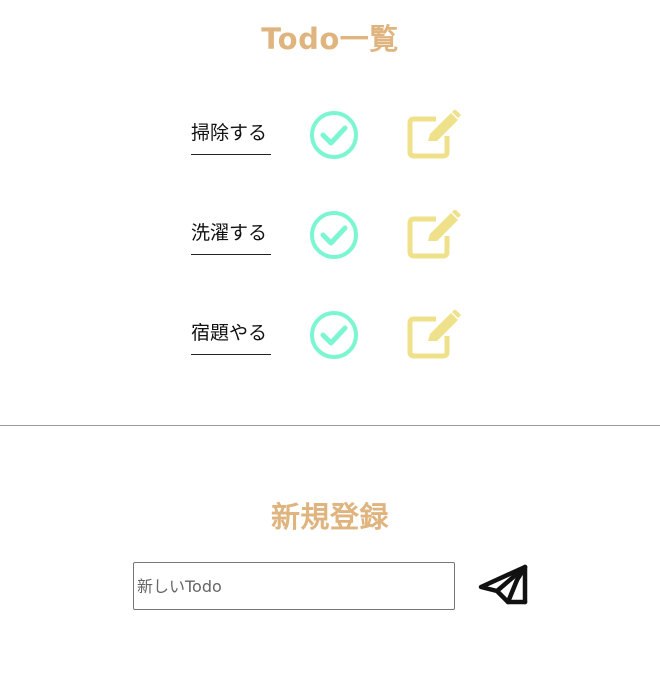 This screenshot has height=680, width=660. I want to click on todo-item: 洗濯する, so click(330, 239).